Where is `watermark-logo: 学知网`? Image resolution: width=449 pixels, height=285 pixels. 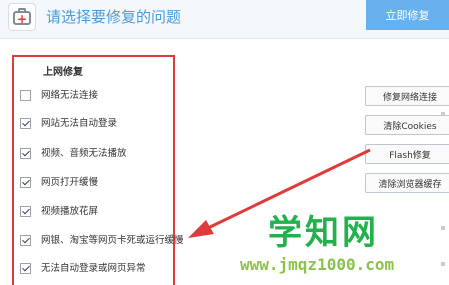 watermark-logo: 学知网 is located at coordinates (323, 233).